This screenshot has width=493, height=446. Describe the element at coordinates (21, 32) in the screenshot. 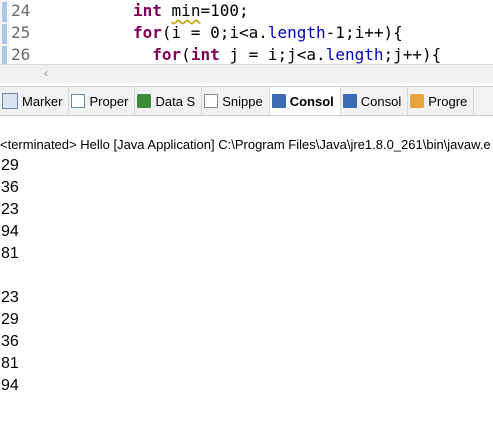

I see `line-number: 25` at that location.